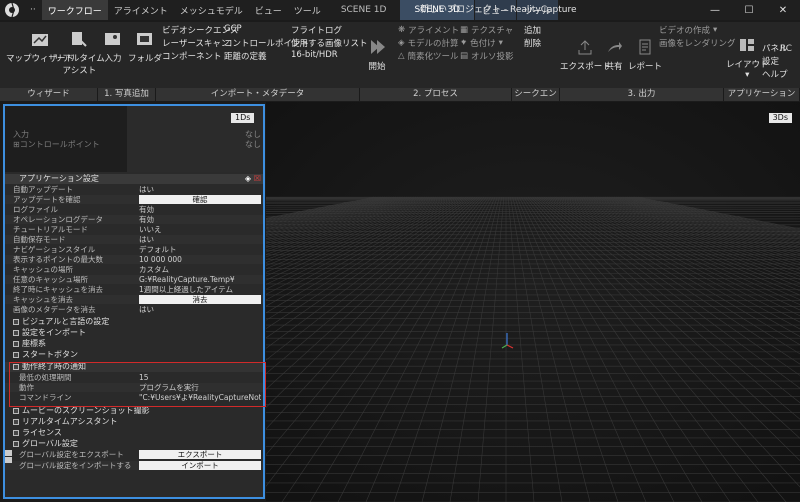 The width and height of the screenshot is (800, 502). Describe the element at coordinates (780, 118) in the screenshot. I see `panel-3ds-badge: 3Ds` at that location.